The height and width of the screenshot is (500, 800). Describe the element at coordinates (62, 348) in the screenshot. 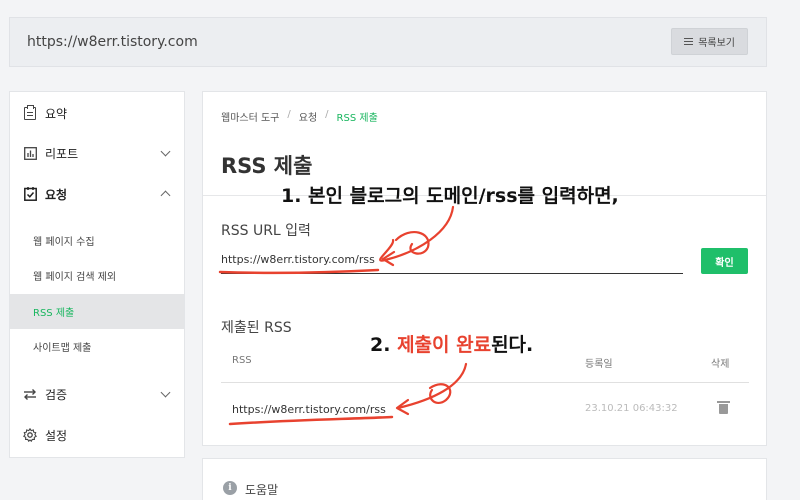

I see `sidebar-subitem-label: 사이트맵 제출` at that location.